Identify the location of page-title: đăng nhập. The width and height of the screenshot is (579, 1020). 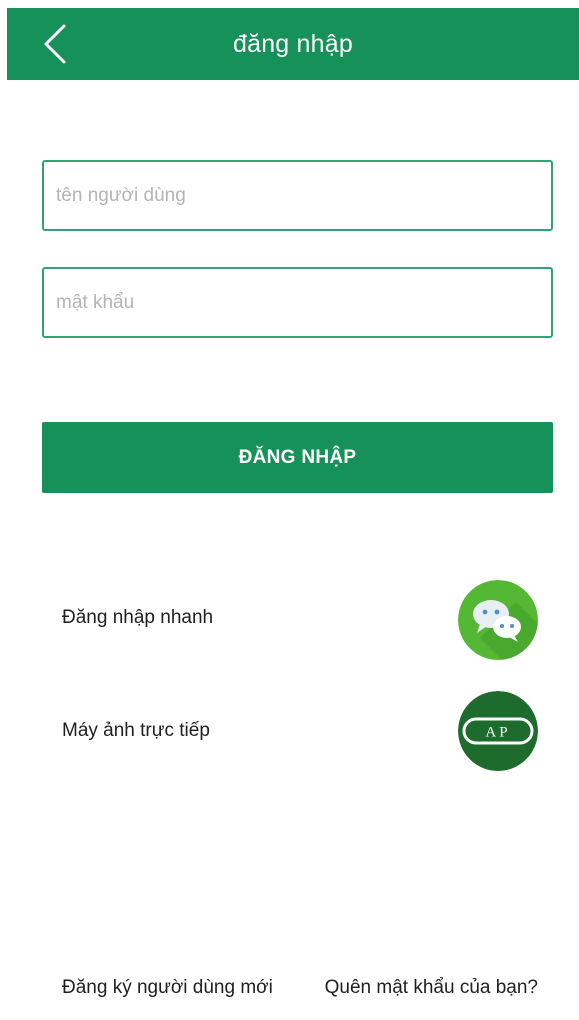
(293, 43).